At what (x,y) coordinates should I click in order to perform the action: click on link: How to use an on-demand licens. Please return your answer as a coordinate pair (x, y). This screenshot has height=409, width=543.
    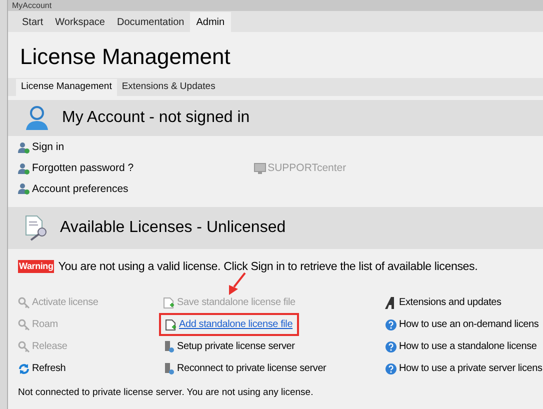
    Looking at the image, I should click on (462, 324).